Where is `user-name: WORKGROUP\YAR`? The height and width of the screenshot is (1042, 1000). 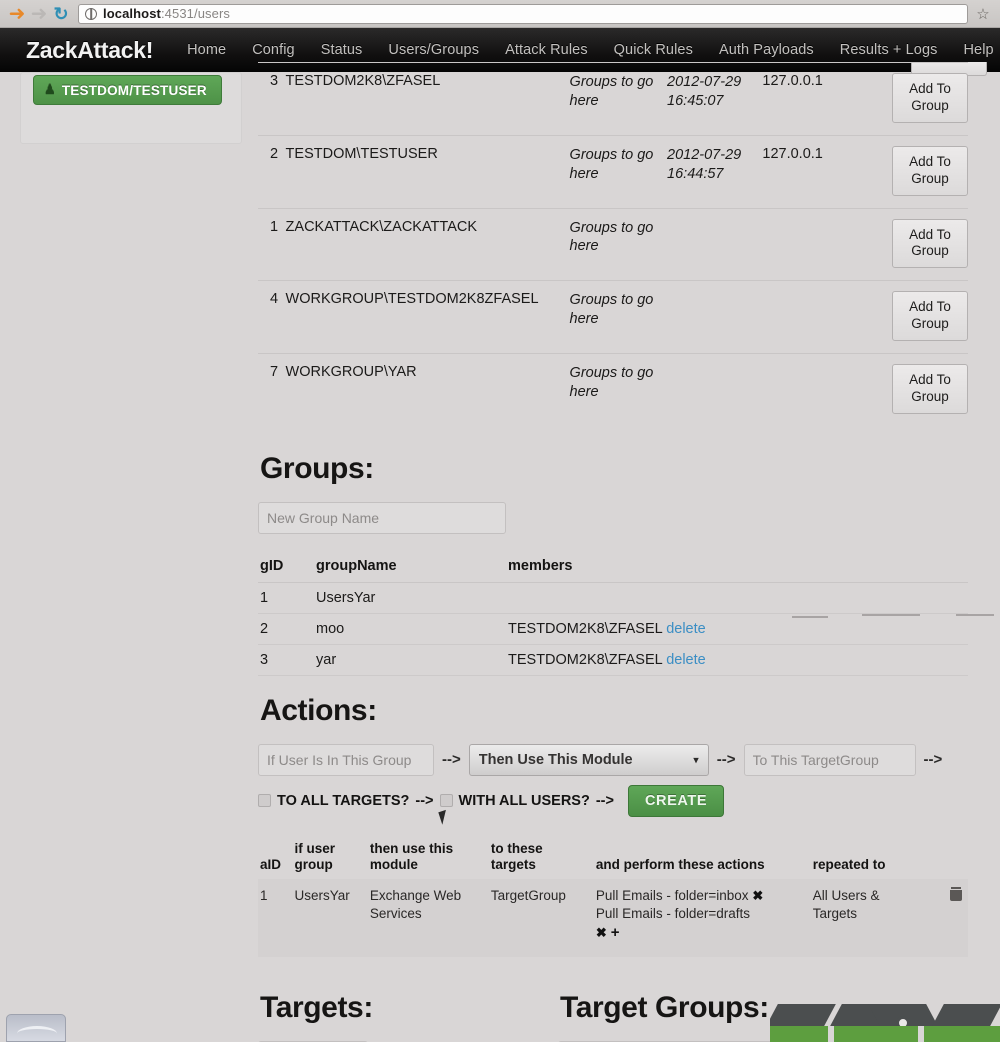
user-name: WORKGROUP\YAR is located at coordinates (351, 372).